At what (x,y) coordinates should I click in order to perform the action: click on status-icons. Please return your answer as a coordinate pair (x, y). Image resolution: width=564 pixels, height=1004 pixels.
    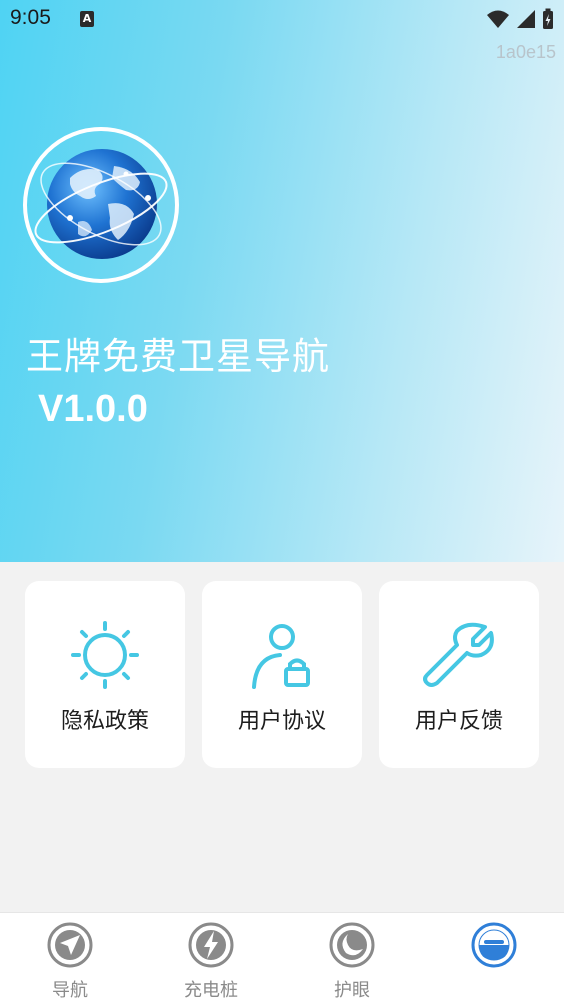
    Looking at the image, I should click on (520, 19).